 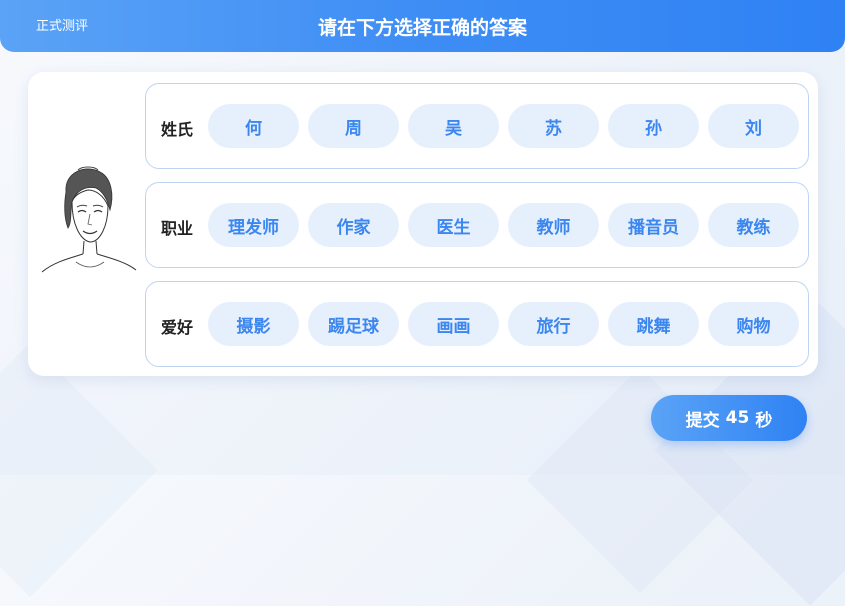 I want to click on row-label: 姓氏, so click(x=177, y=129).